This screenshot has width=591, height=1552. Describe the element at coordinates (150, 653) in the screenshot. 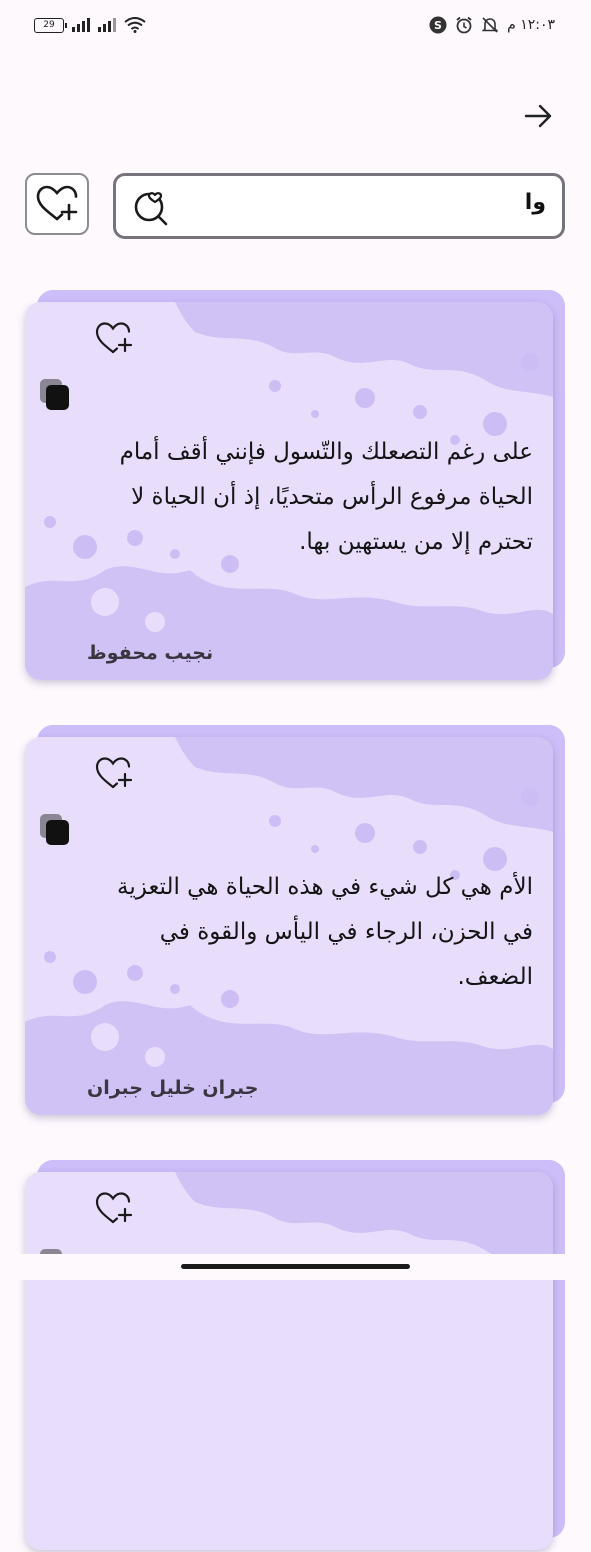

I see `quote-author: نجيب محفوظ` at that location.